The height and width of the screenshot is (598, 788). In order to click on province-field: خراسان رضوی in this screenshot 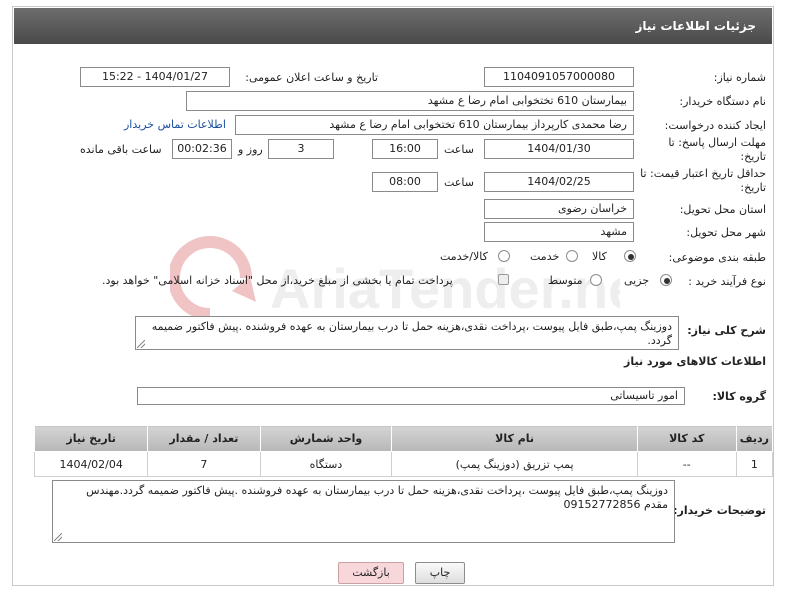, I will do `click(559, 209)`.